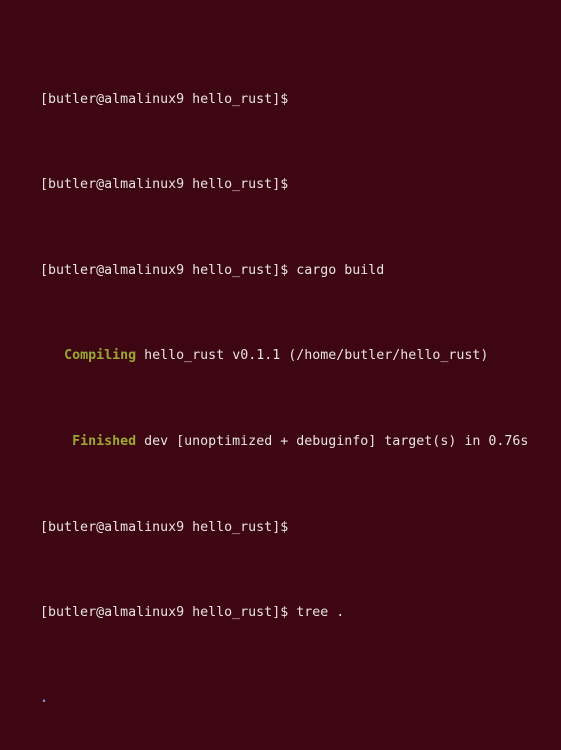  Describe the element at coordinates (284, 87) in the screenshot. I see `terminal-line-prompt-1: [butler@almalinux9 hello_rust]$` at that location.